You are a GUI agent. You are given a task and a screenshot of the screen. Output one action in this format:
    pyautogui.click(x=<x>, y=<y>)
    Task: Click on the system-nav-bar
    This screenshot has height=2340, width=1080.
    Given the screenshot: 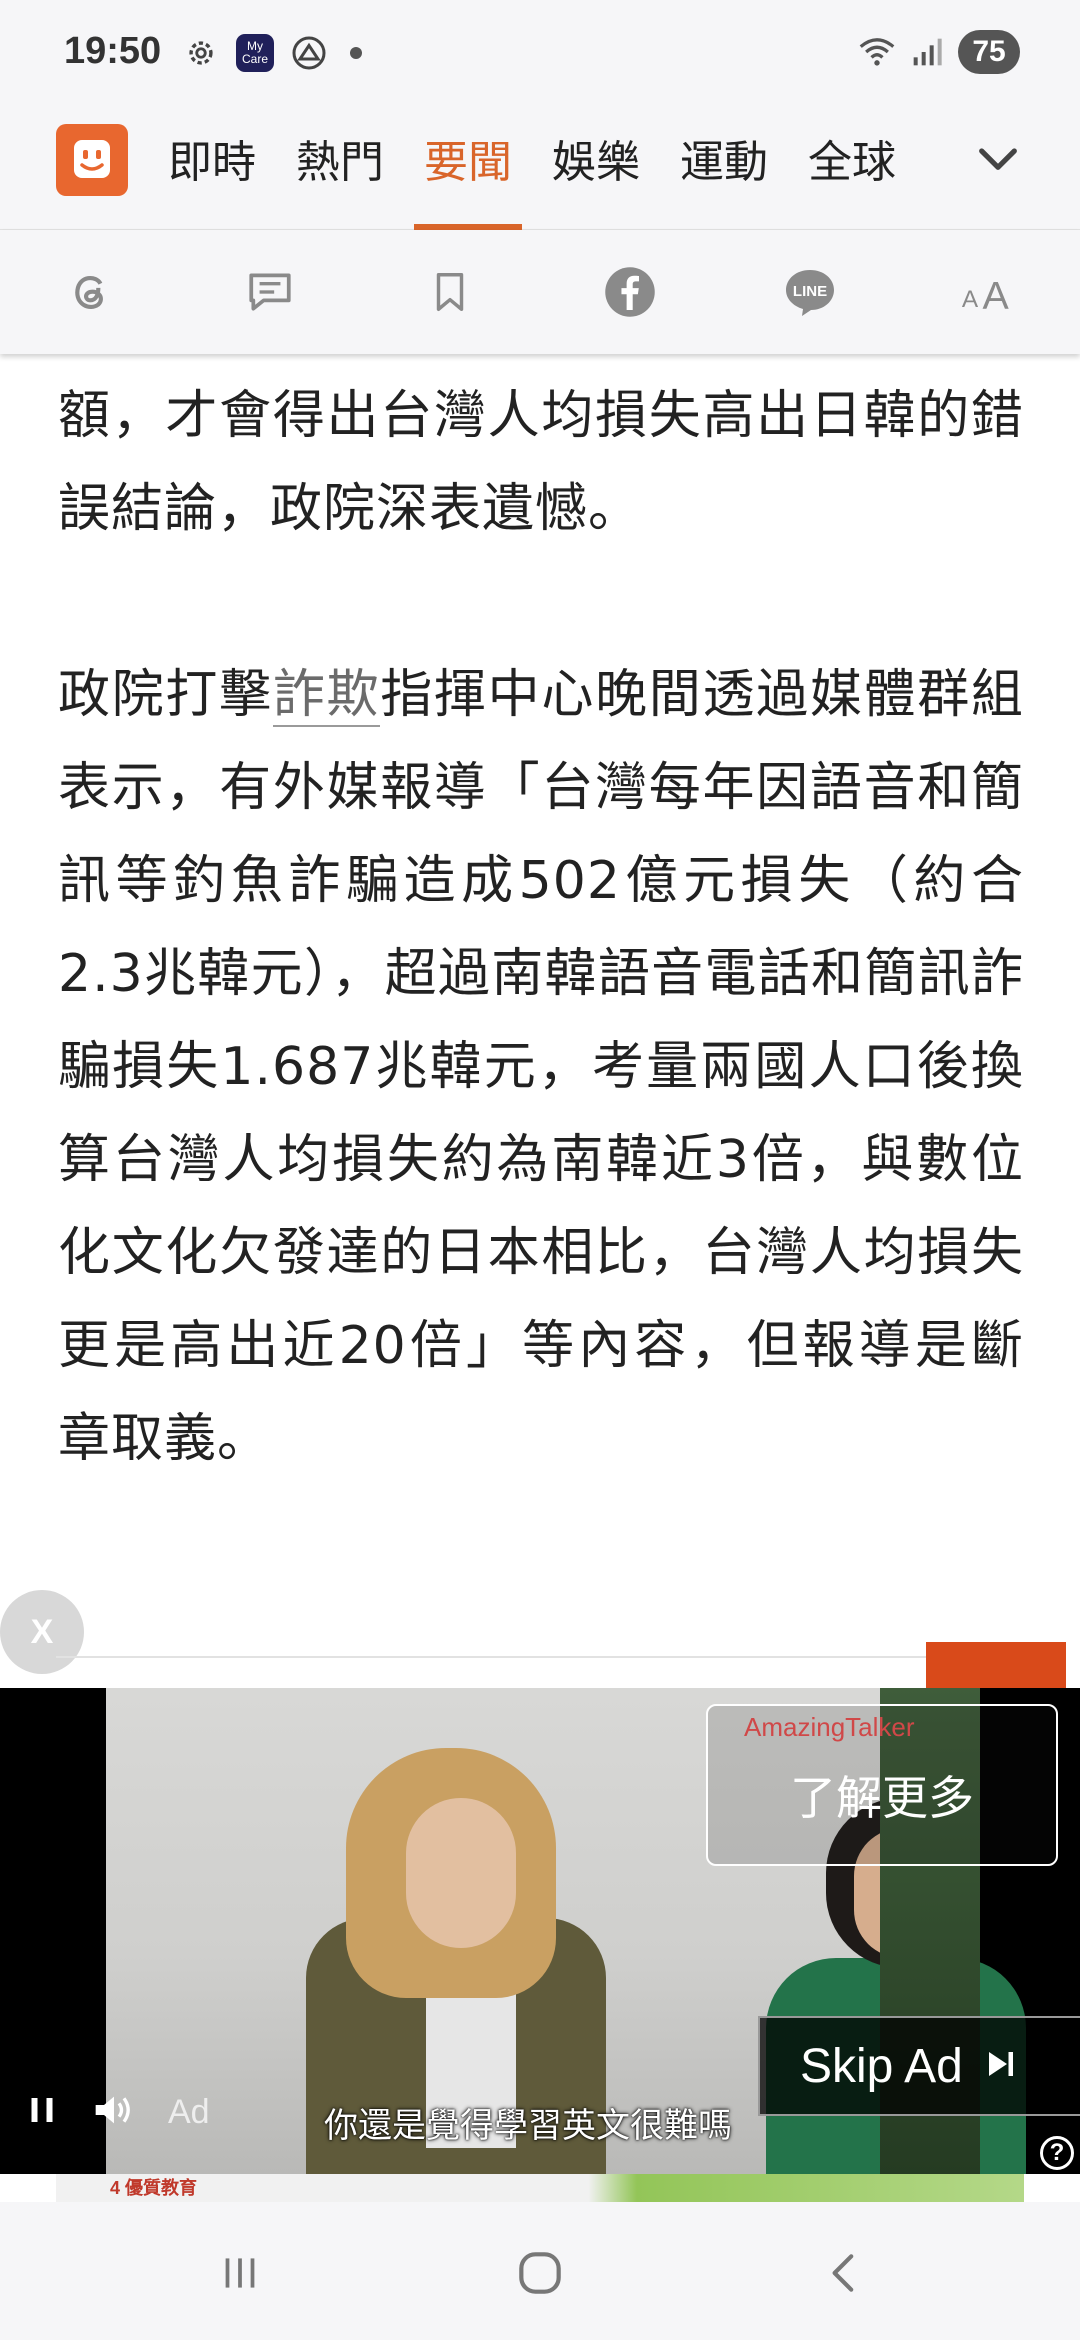 What is the action you would take?
    pyautogui.click(x=540, y=2271)
    